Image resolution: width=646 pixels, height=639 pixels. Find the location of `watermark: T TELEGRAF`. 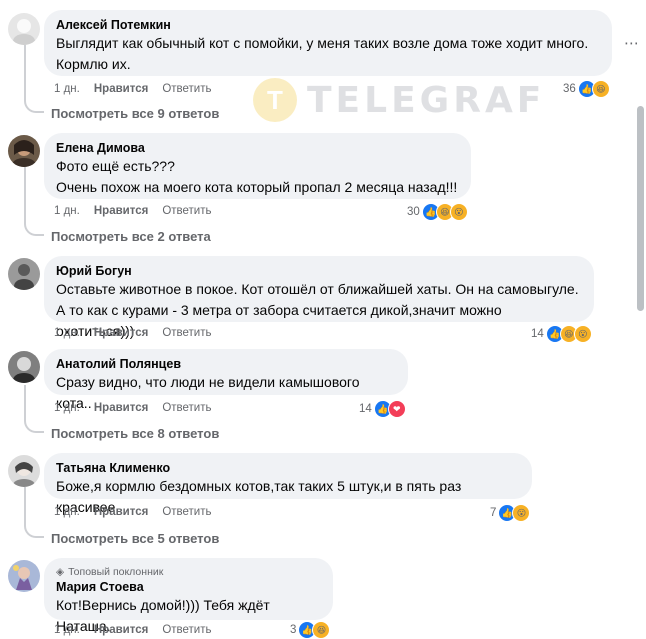

watermark: T TELEGRAF is located at coordinates (399, 100).